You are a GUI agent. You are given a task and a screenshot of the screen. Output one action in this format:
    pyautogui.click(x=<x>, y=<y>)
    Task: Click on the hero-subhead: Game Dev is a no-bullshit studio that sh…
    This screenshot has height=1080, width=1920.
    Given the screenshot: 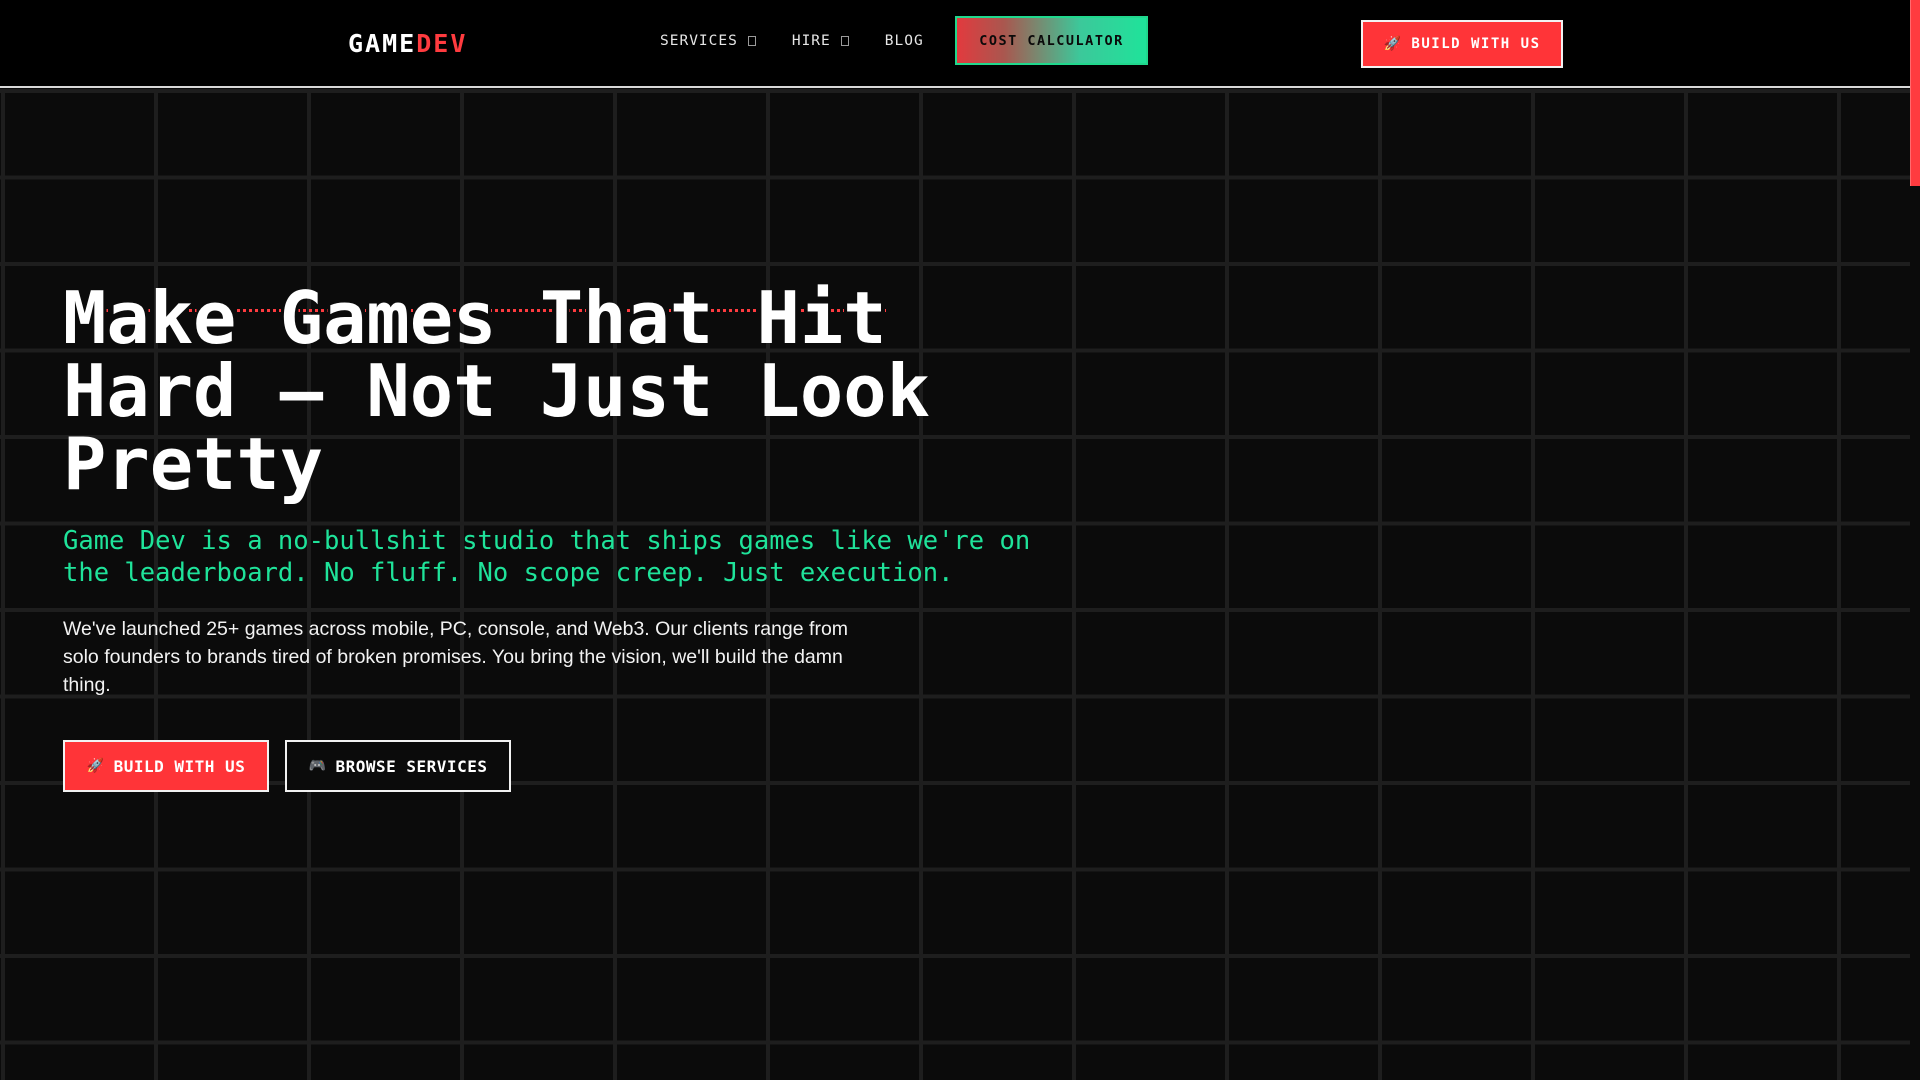 What is the action you would take?
    pyautogui.click(x=547, y=557)
    